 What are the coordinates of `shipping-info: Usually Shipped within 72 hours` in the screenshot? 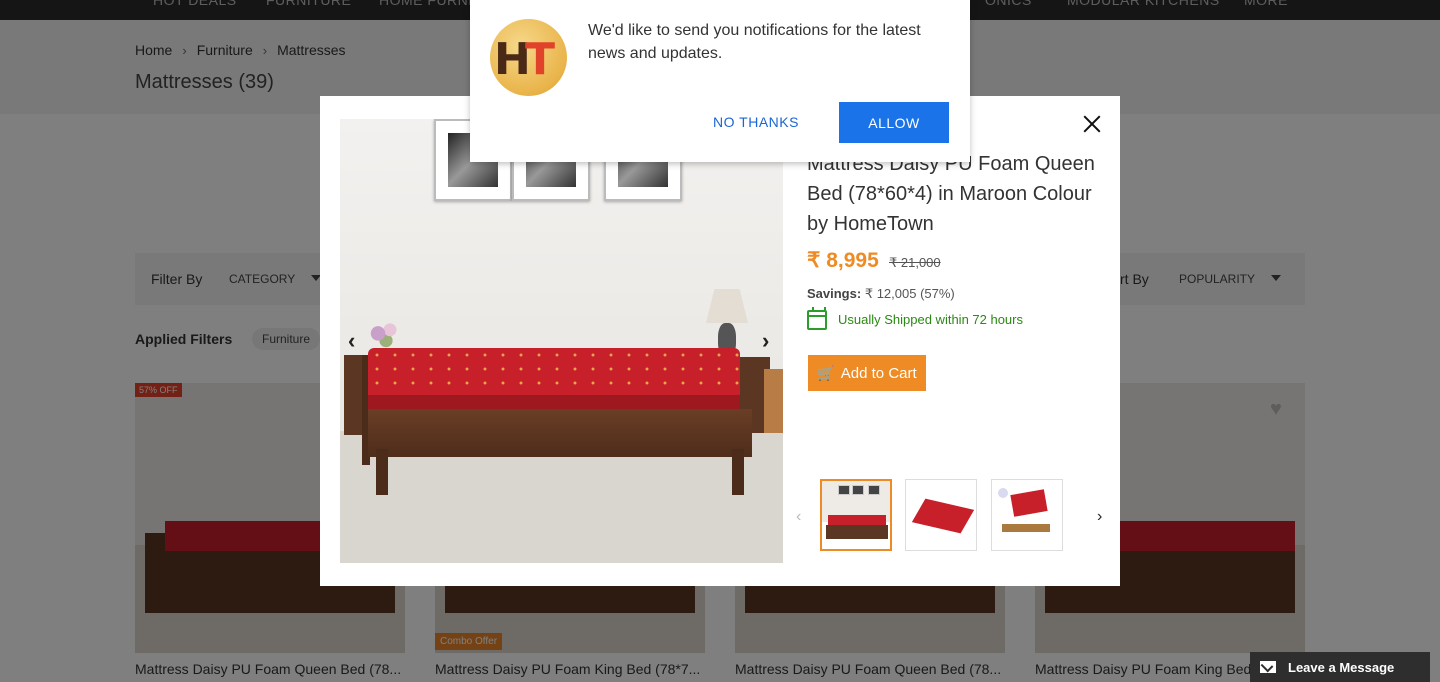 It's located at (930, 319).